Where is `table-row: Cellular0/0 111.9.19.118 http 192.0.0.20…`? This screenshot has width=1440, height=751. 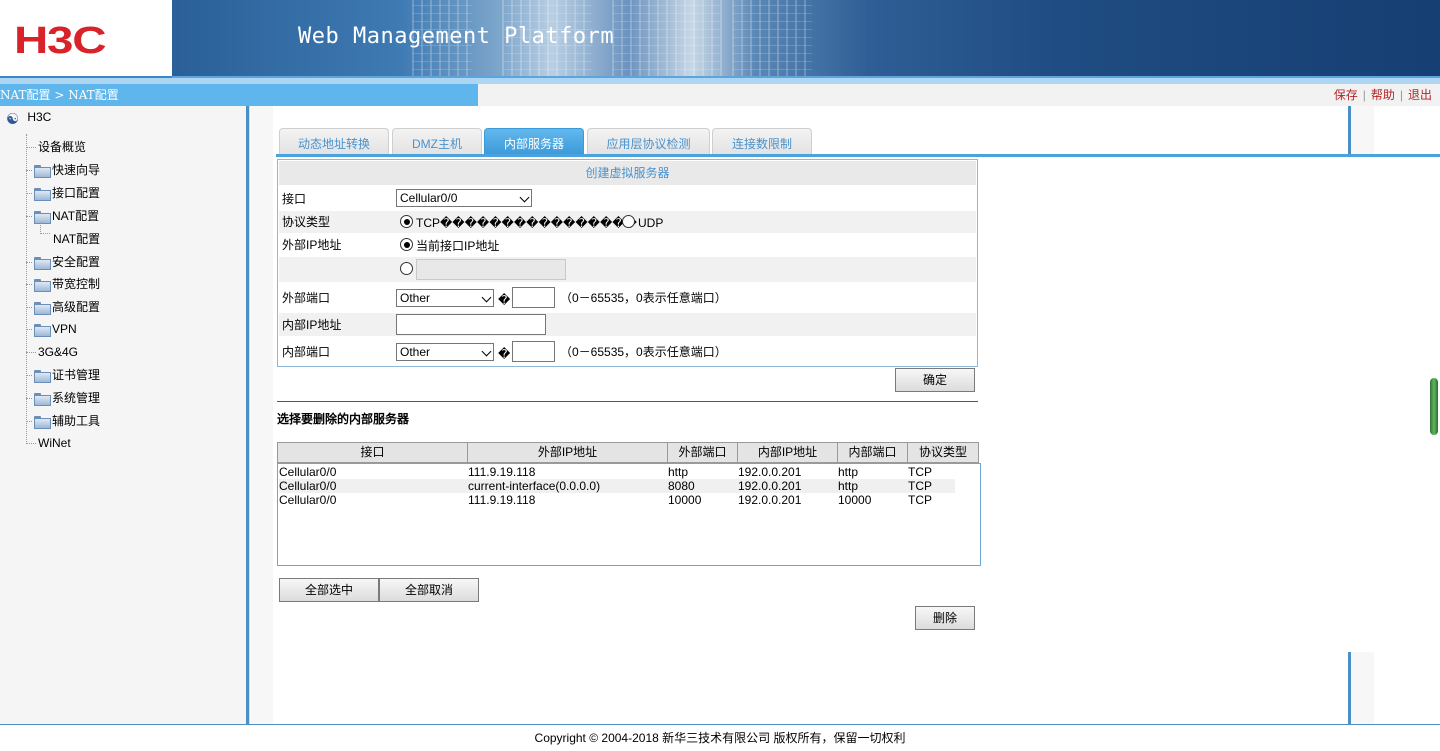 table-row: Cellular0/0 111.9.19.118 http 192.0.0.20… is located at coordinates (617, 472).